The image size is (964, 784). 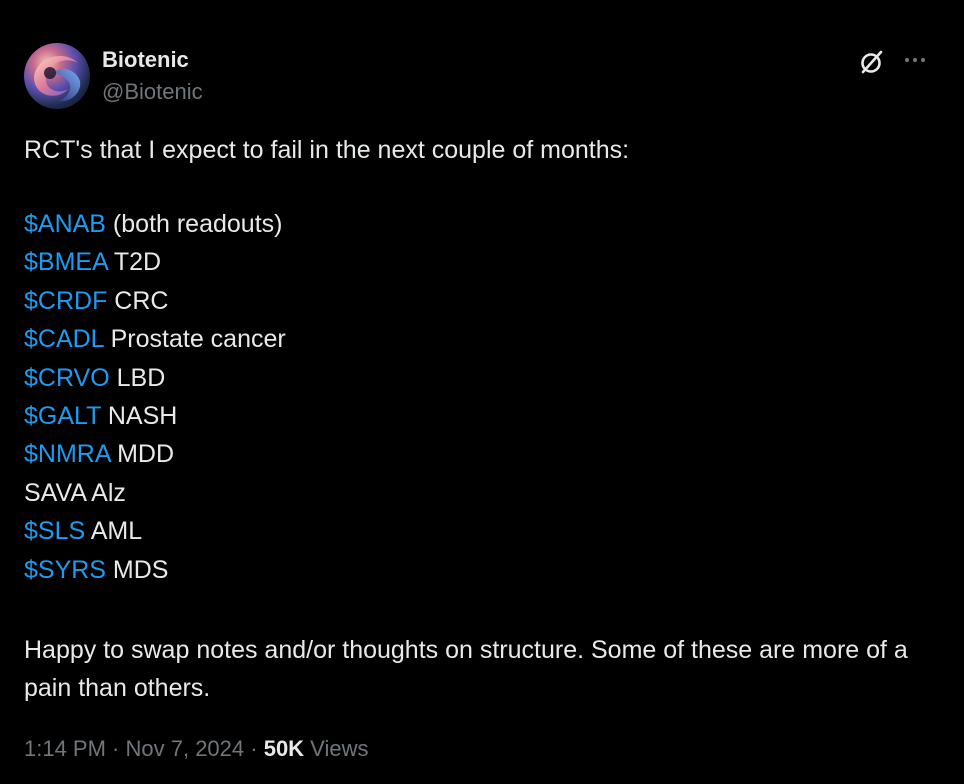 I want to click on ticker-note: CRC, so click(x=138, y=300).